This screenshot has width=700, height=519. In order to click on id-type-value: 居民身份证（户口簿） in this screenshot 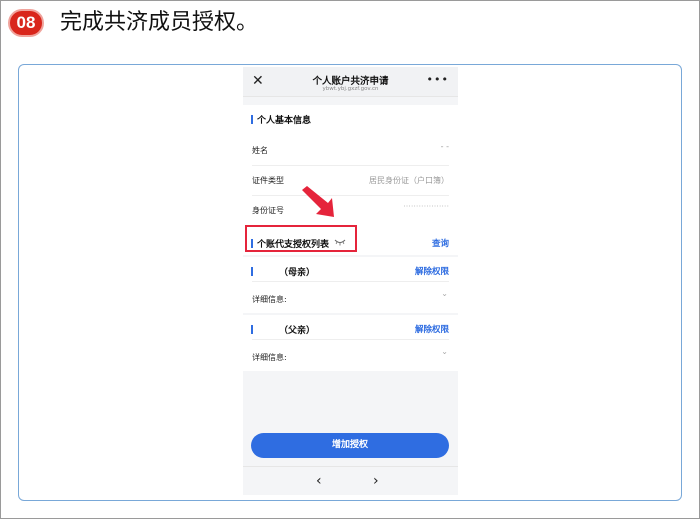, I will do `click(409, 180)`.